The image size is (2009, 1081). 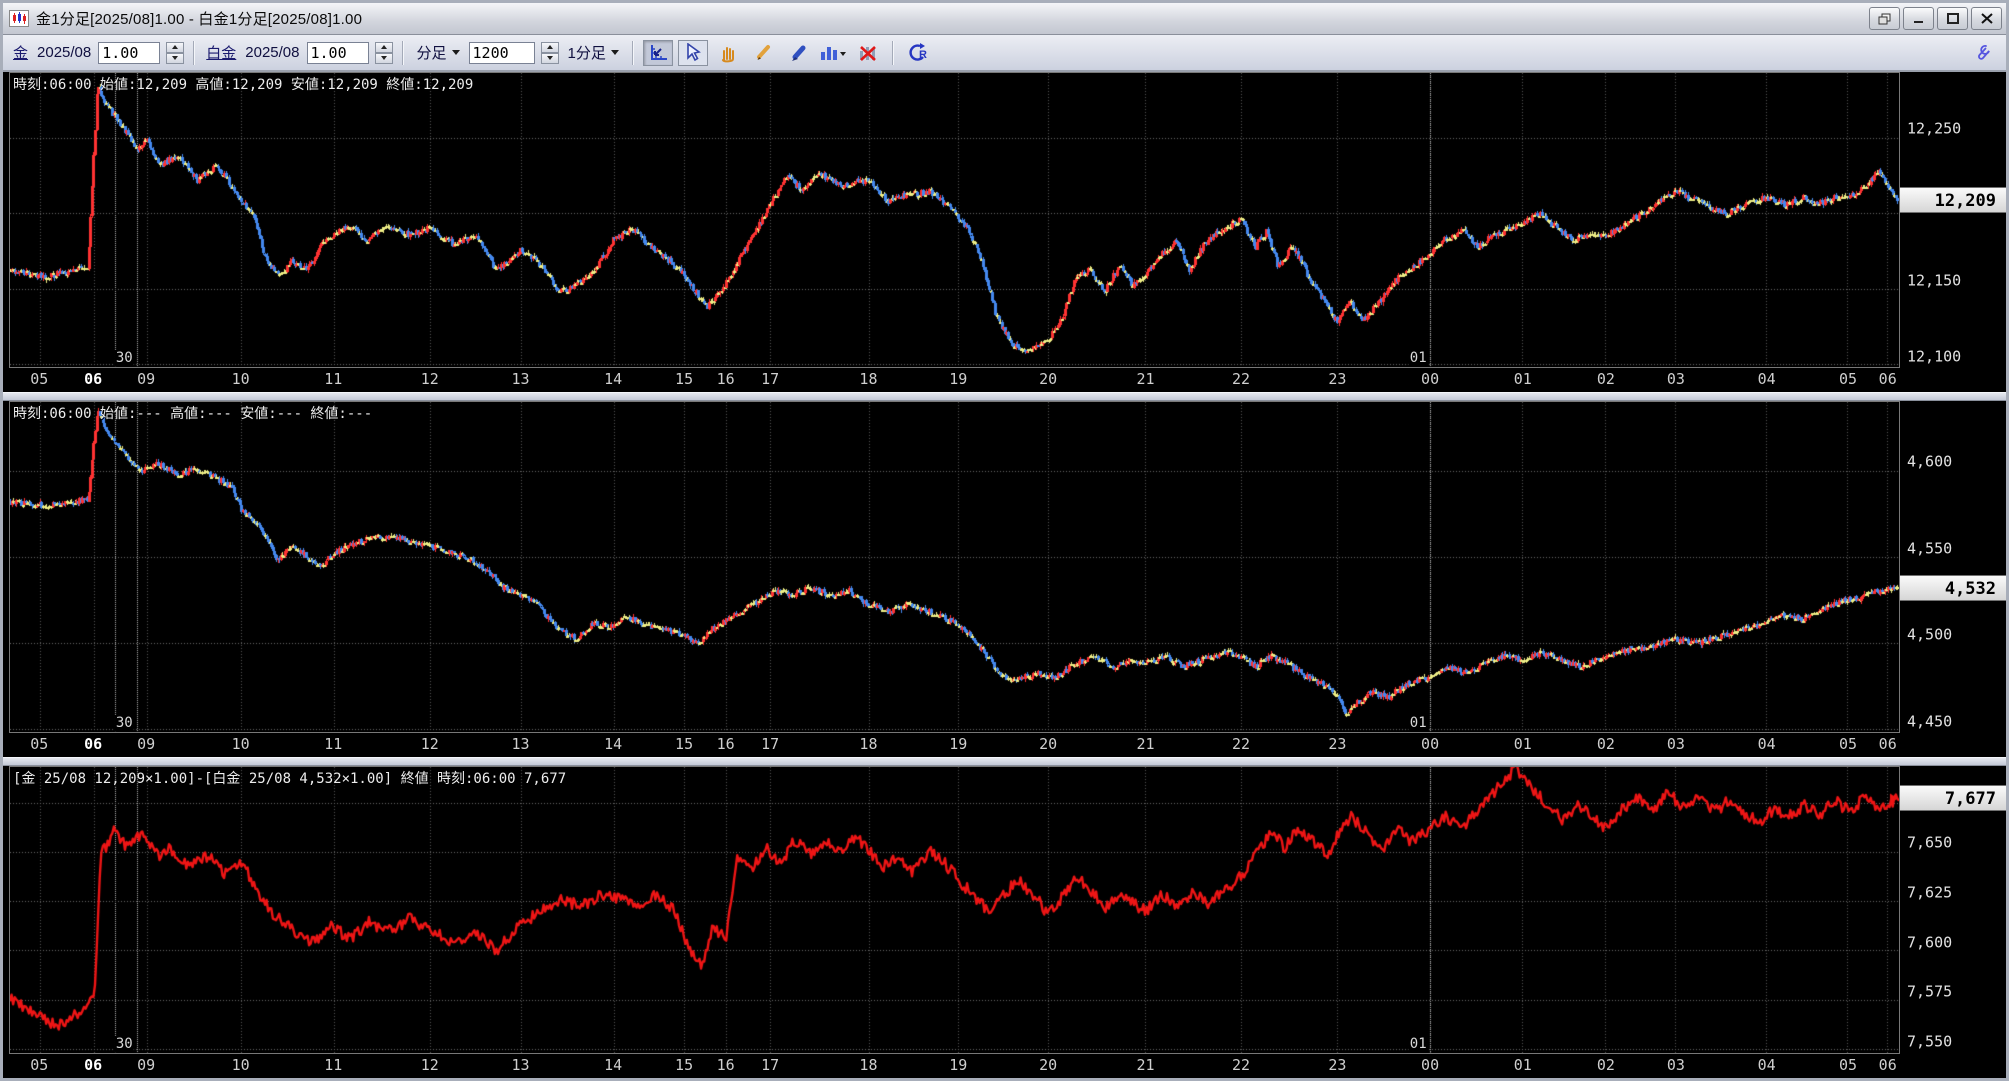 I want to click on draw-pencil-button, so click(x=763, y=53).